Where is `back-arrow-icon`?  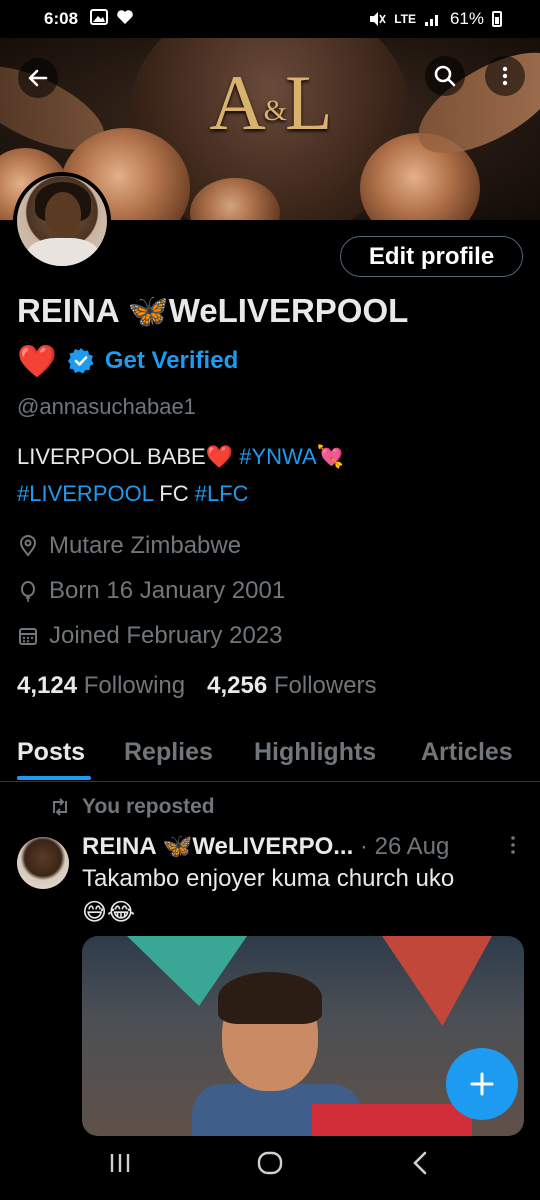 back-arrow-icon is located at coordinates (38, 78).